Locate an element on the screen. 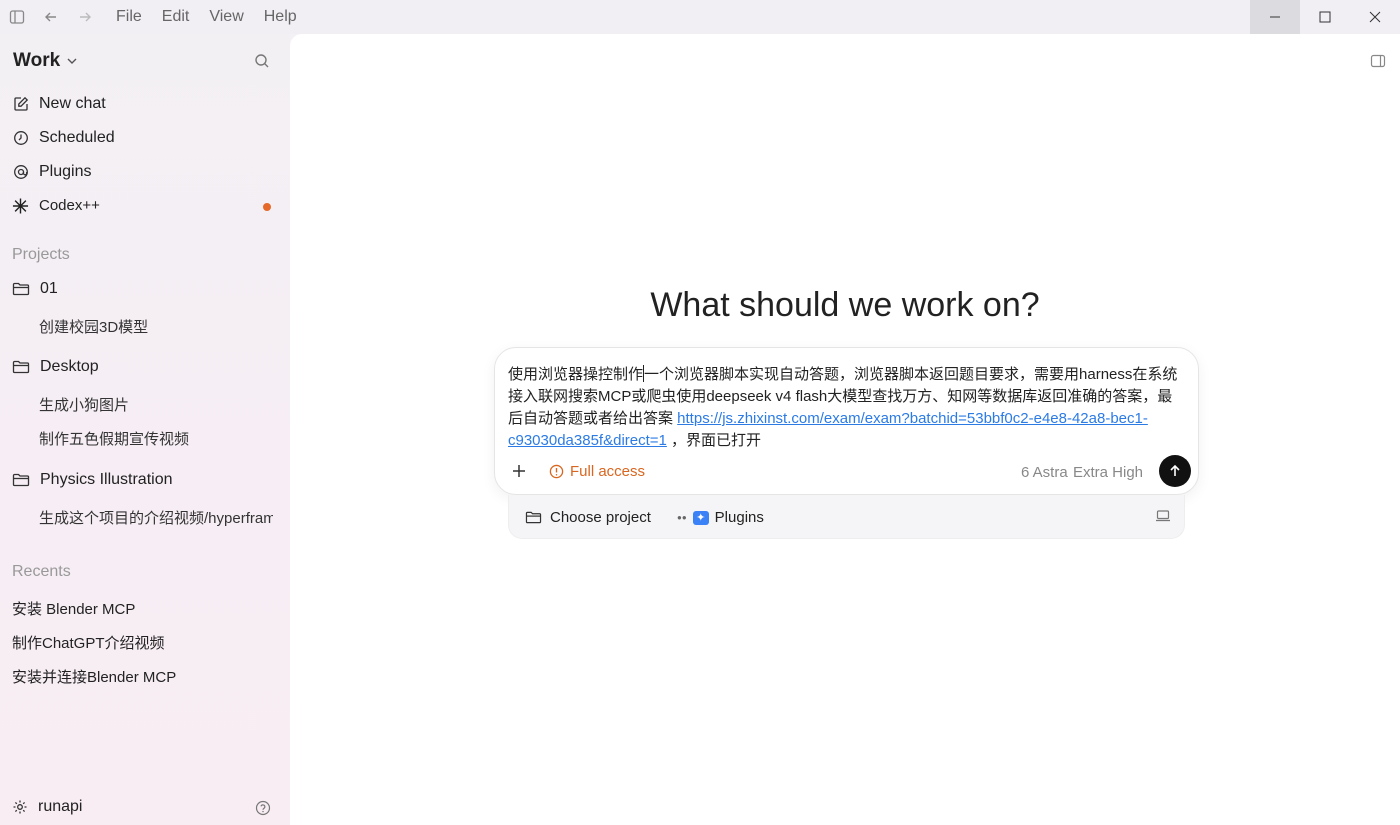 The height and width of the screenshot is (825, 1400). effort-selector: Extra High is located at coordinates (1108, 472).